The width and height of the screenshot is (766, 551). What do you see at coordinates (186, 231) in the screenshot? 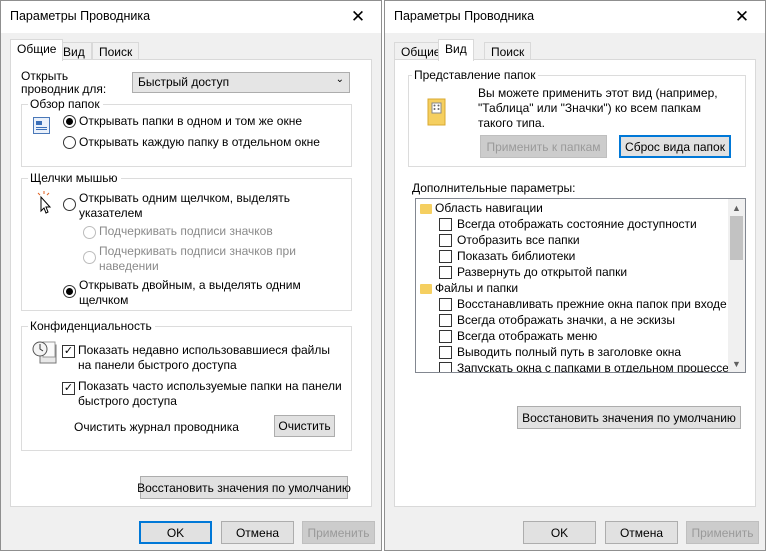
I see `underline-always-label: Подчеркивать подписи значков` at bounding box center [186, 231].